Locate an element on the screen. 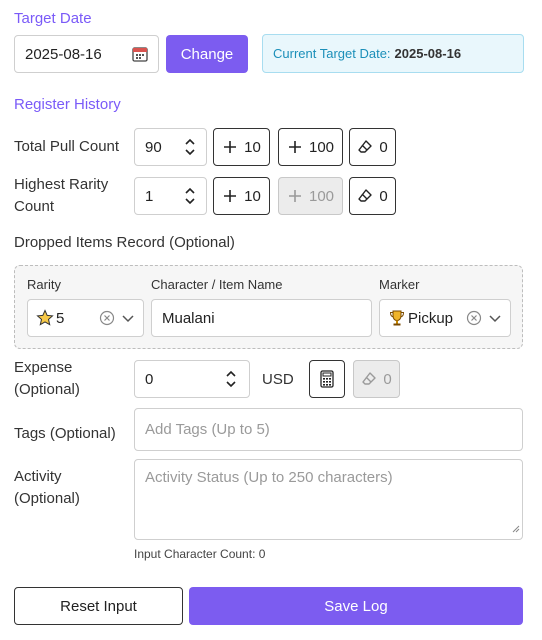  char-count: Input Character Count: 0 is located at coordinates (200, 554).